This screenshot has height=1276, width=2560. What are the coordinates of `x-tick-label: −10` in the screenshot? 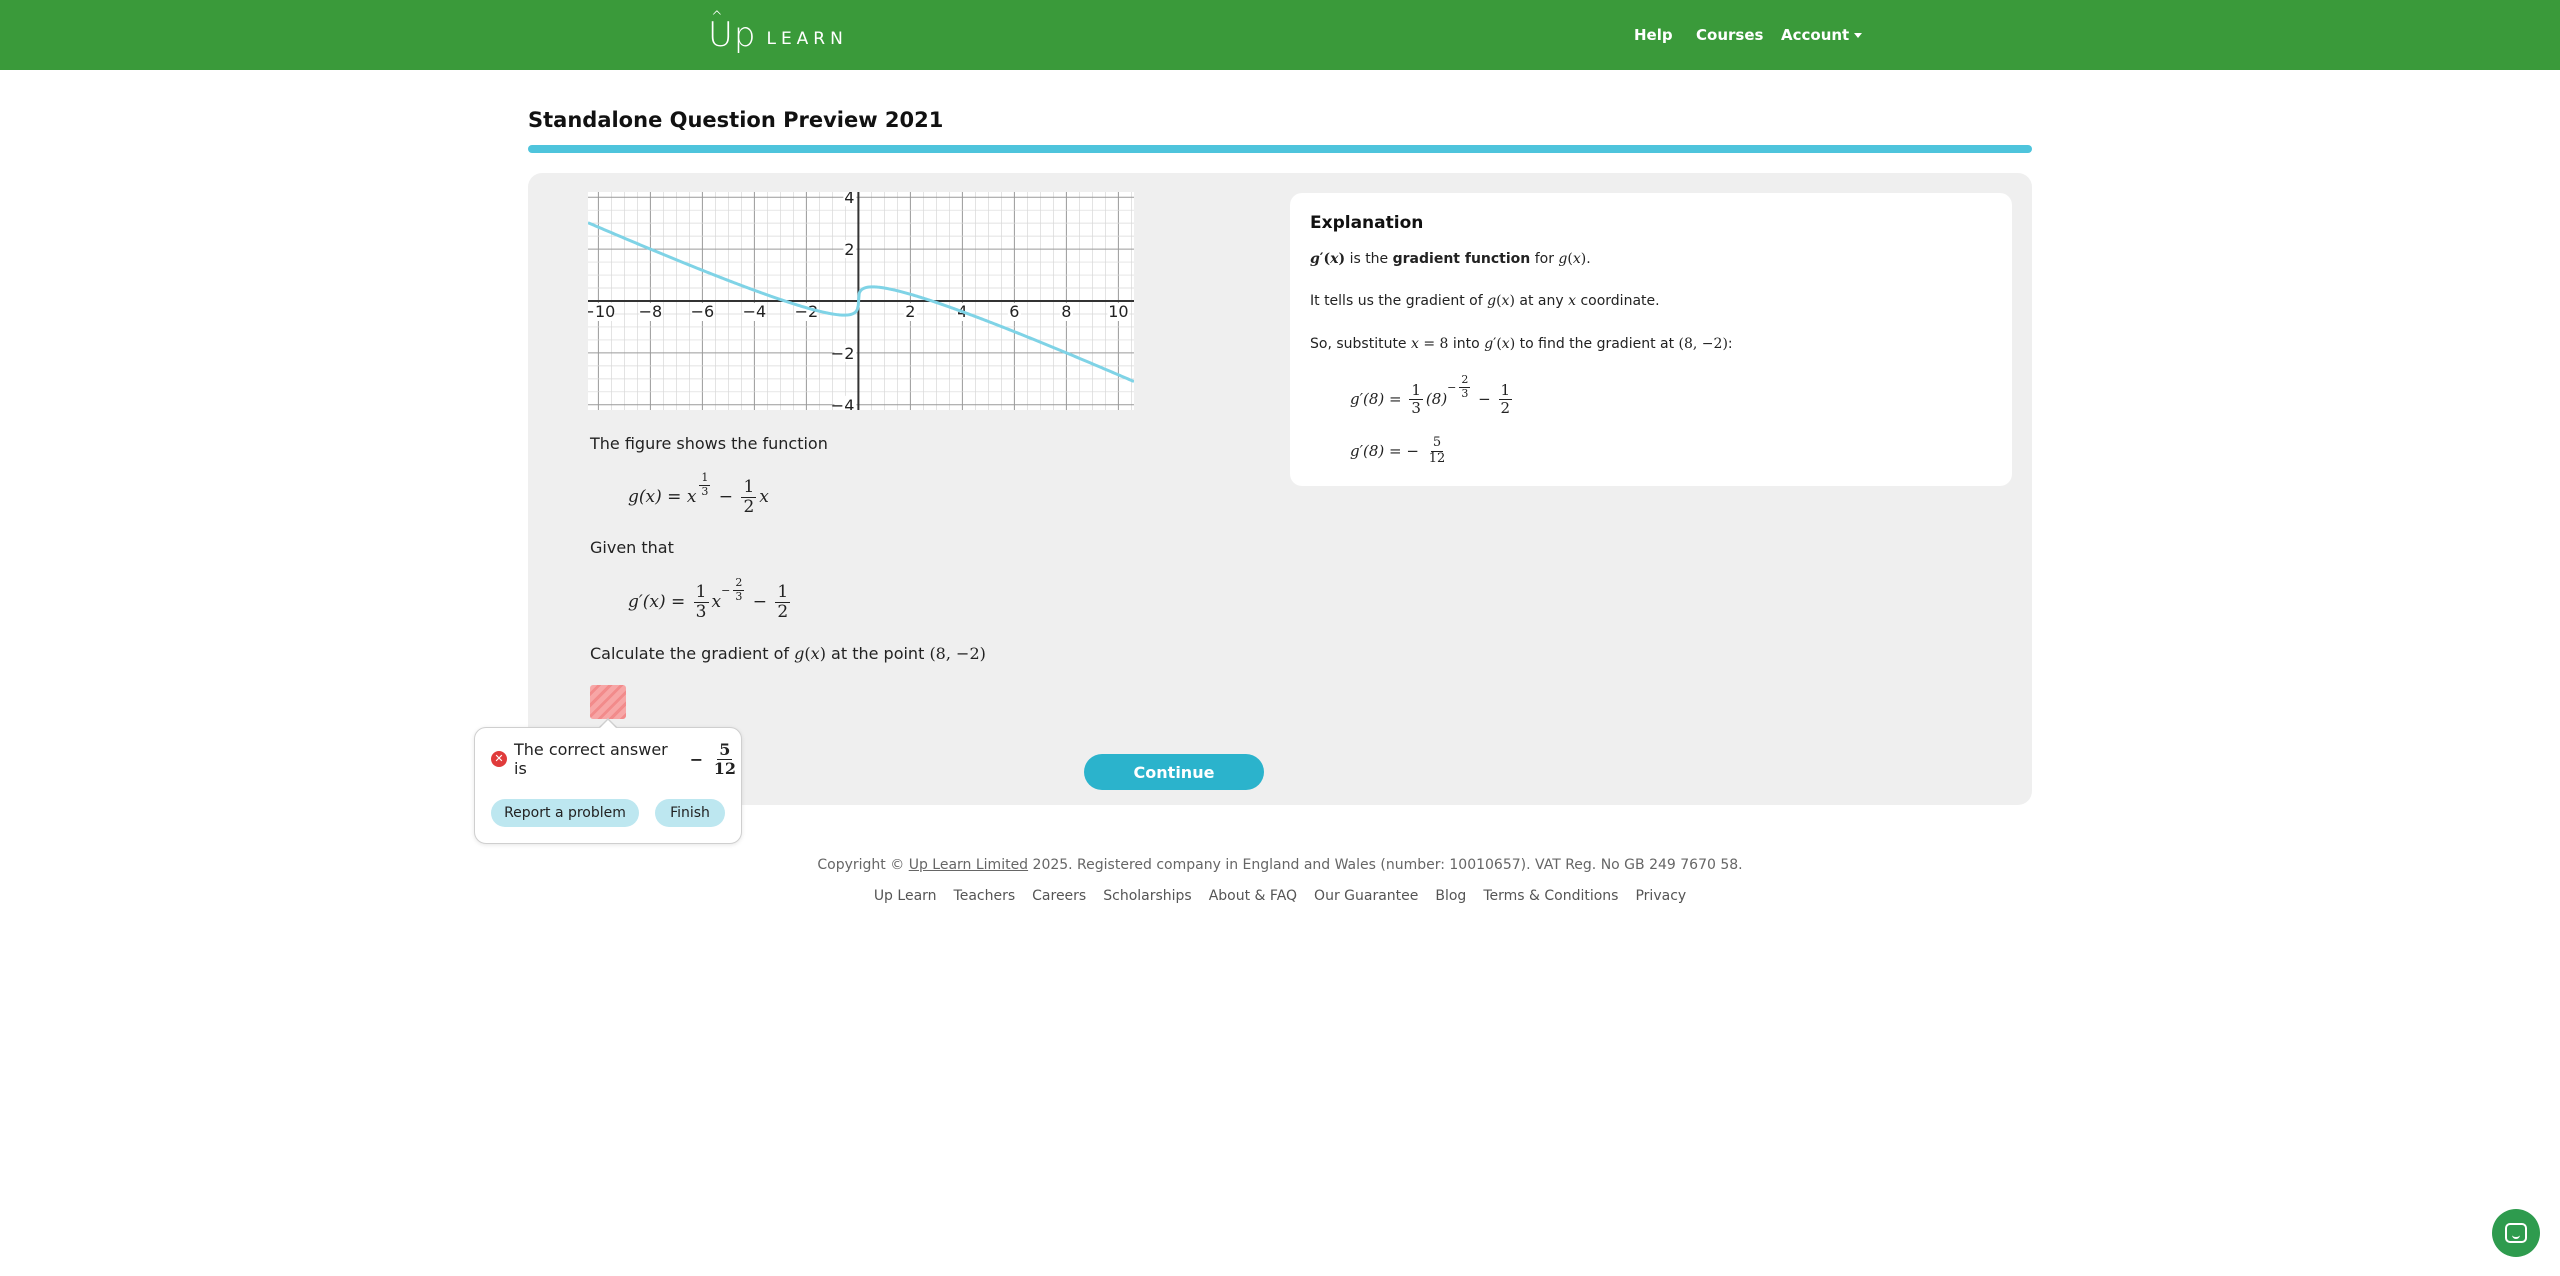 It's located at (601, 311).